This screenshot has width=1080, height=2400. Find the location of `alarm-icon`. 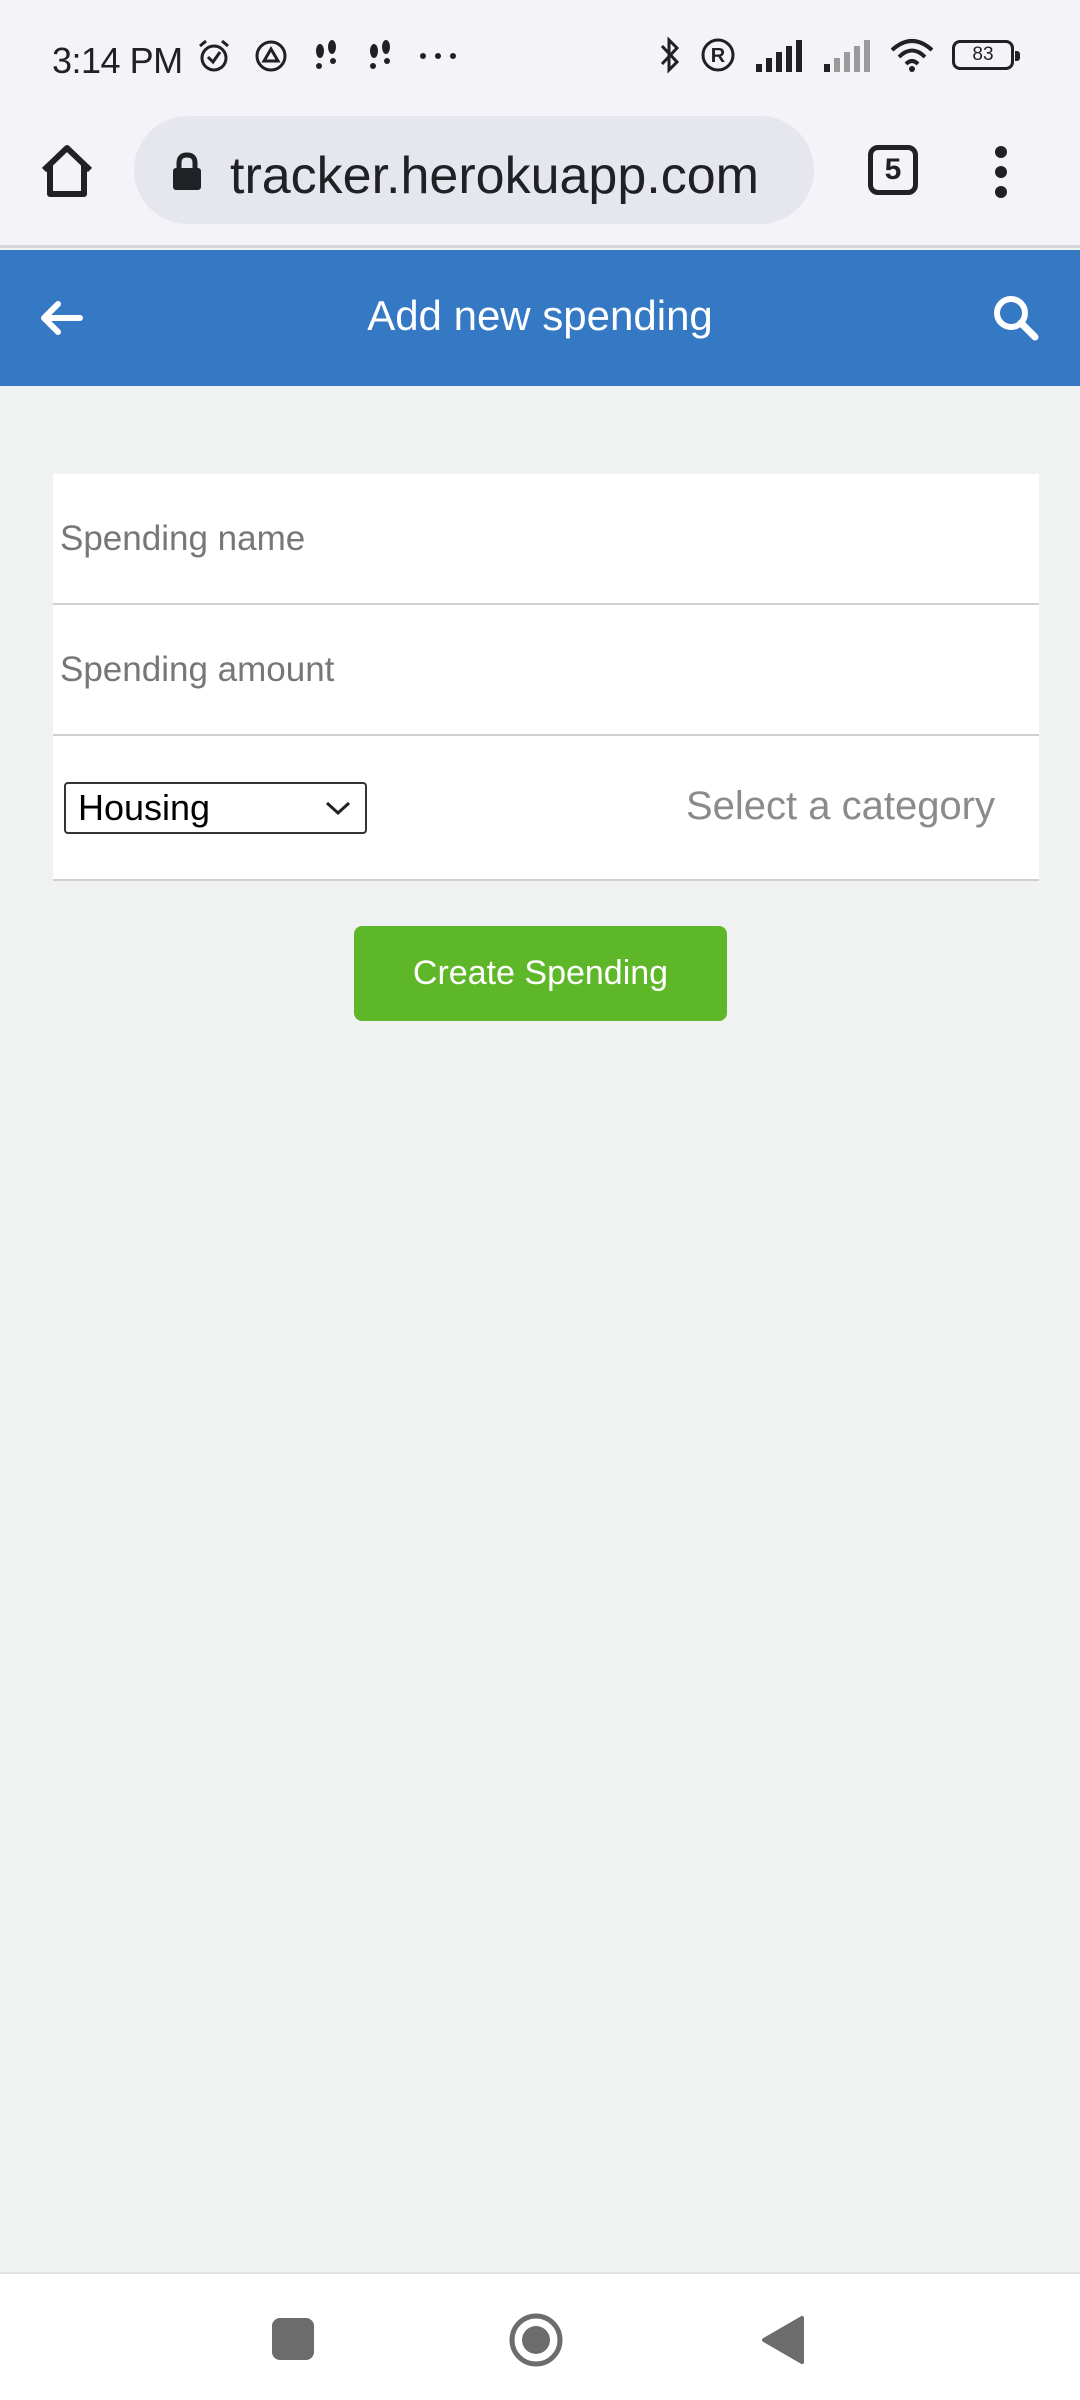

alarm-icon is located at coordinates (214, 55).